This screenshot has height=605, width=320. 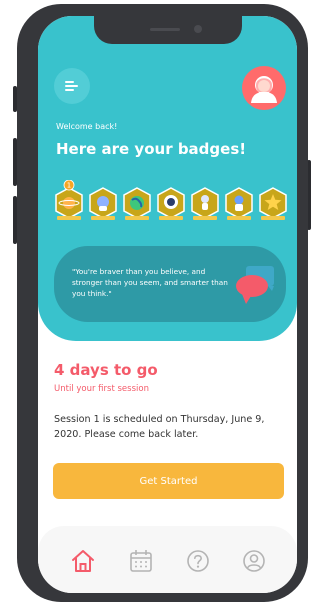 What do you see at coordinates (239, 200) in the screenshot?
I see `spaceman-badge-icon` at bounding box center [239, 200].